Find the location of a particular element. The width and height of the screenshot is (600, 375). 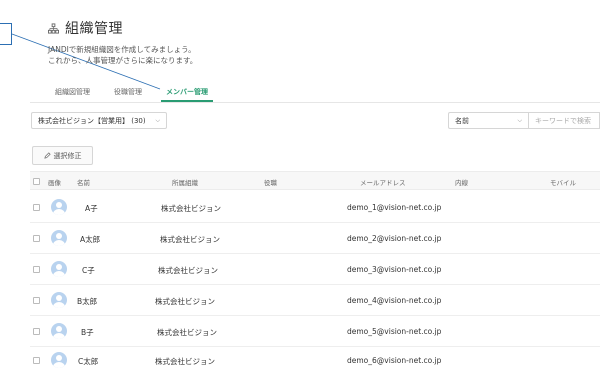

page-title: 組織管理 is located at coordinates (94, 29).